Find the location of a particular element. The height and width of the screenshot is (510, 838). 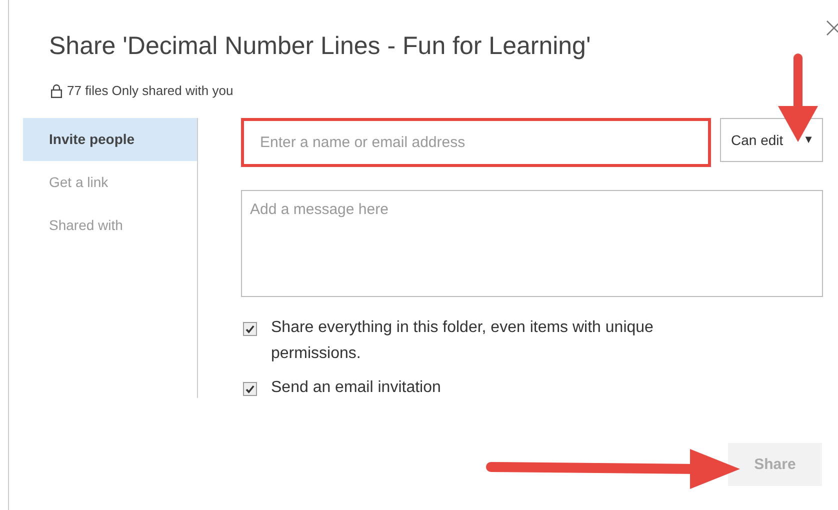

sidebar-tab: Get a link is located at coordinates (110, 182).